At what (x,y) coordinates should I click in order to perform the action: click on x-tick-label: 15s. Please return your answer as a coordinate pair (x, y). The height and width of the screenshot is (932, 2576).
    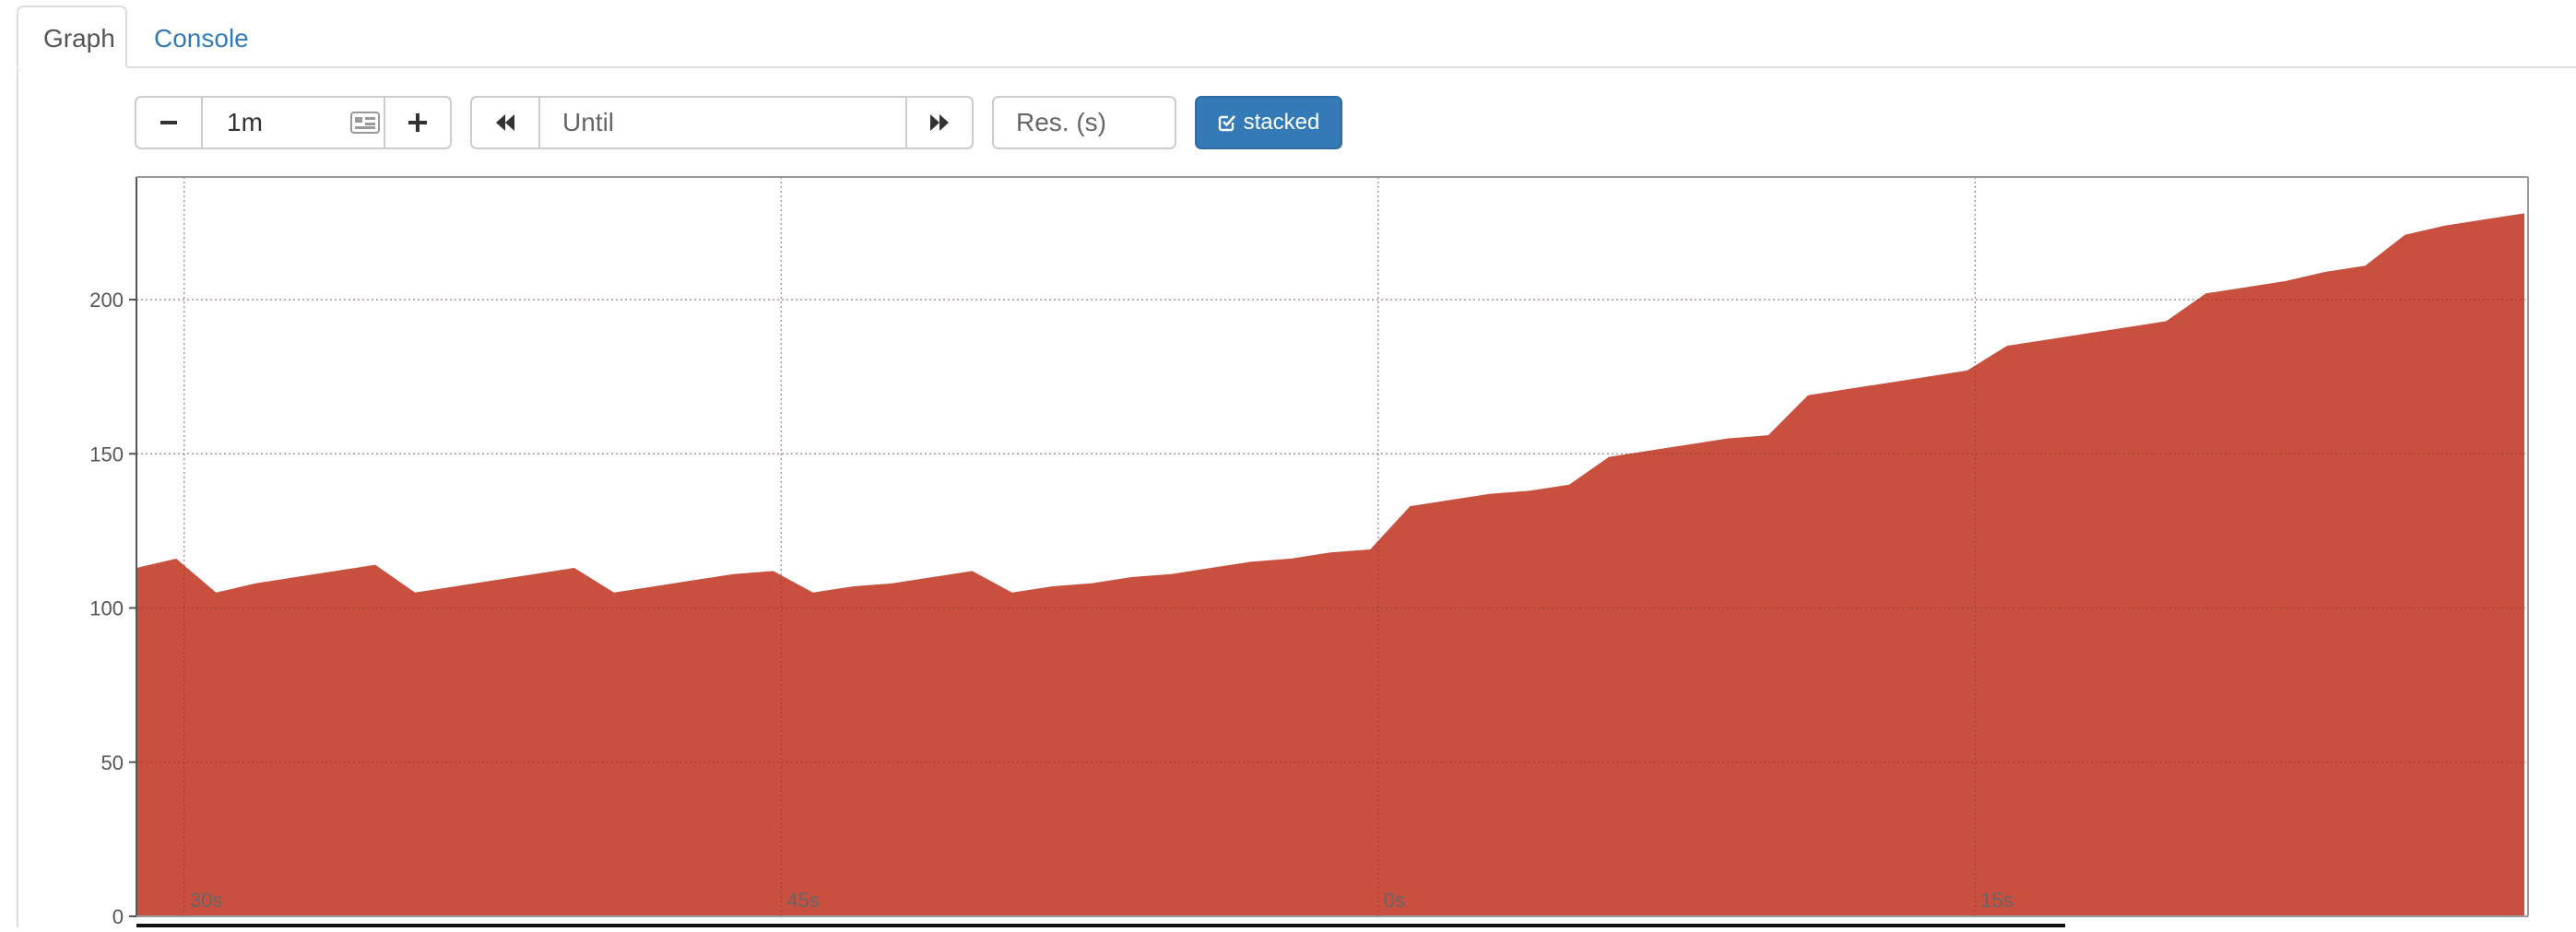
    Looking at the image, I should click on (1996, 900).